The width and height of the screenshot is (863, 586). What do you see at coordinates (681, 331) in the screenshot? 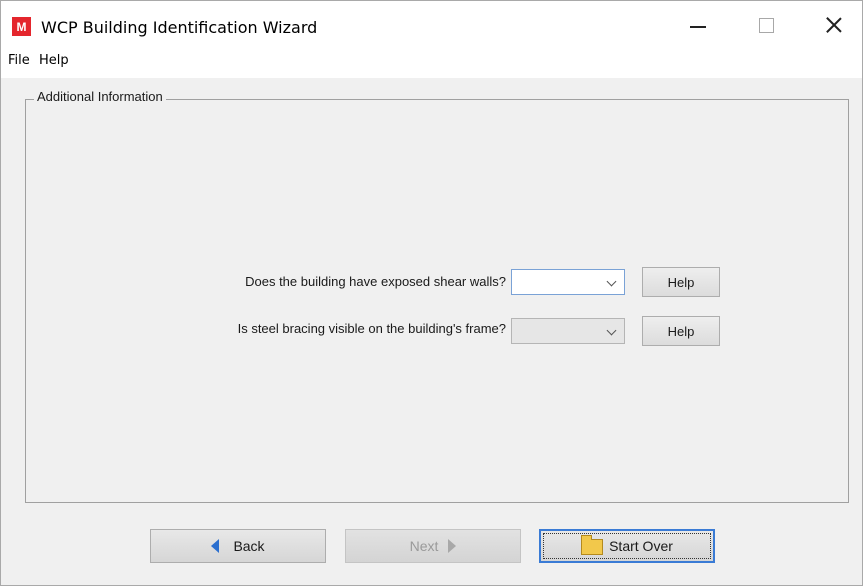
I see `steel-bracing-help-button: Help` at bounding box center [681, 331].